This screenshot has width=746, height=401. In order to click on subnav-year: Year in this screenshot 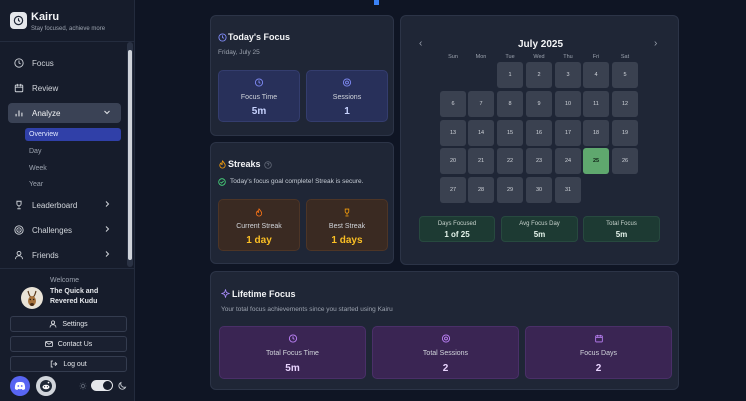, I will do `click(73, 184)`.